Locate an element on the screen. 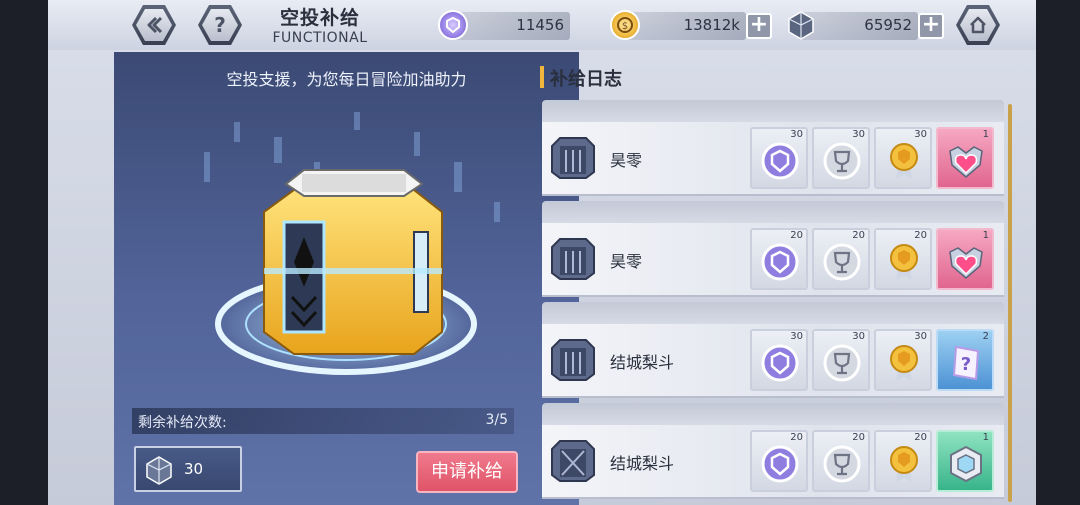 The height and width of the screenshot is (505, 1080). back-arrow-icon is located at coordinates (154, 25).